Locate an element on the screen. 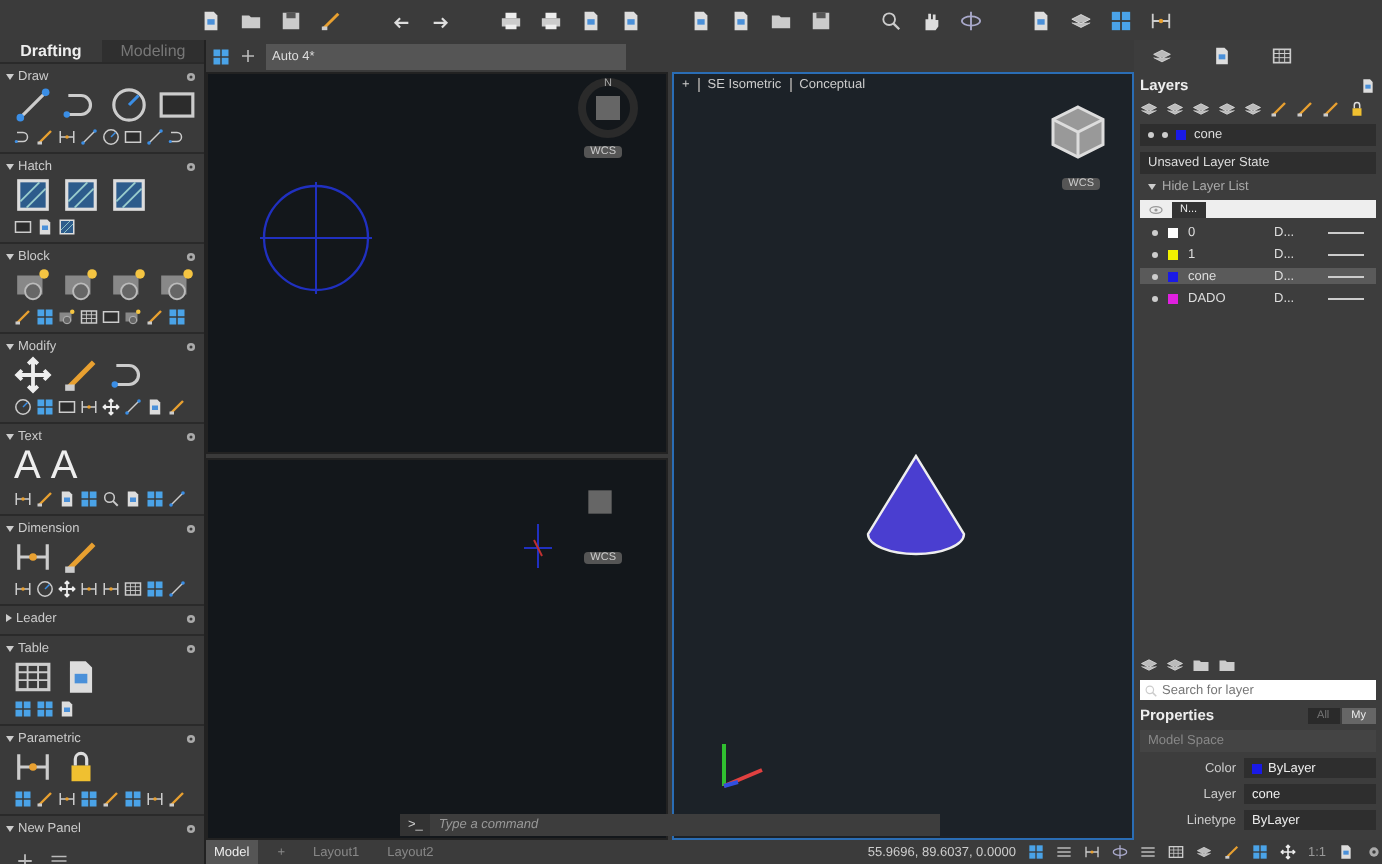  lock-icon is located at coordinates (1357, 109).